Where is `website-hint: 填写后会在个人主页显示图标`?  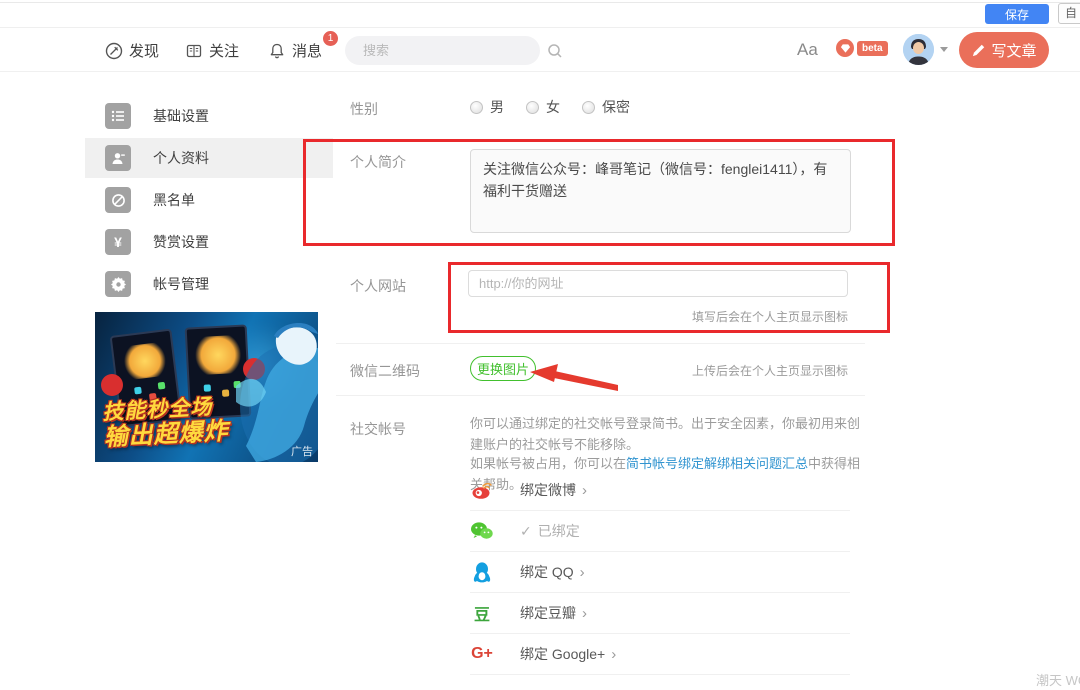
website-hint: 填写后会在个人主页显示图标 is located at coordinates (769, 317).